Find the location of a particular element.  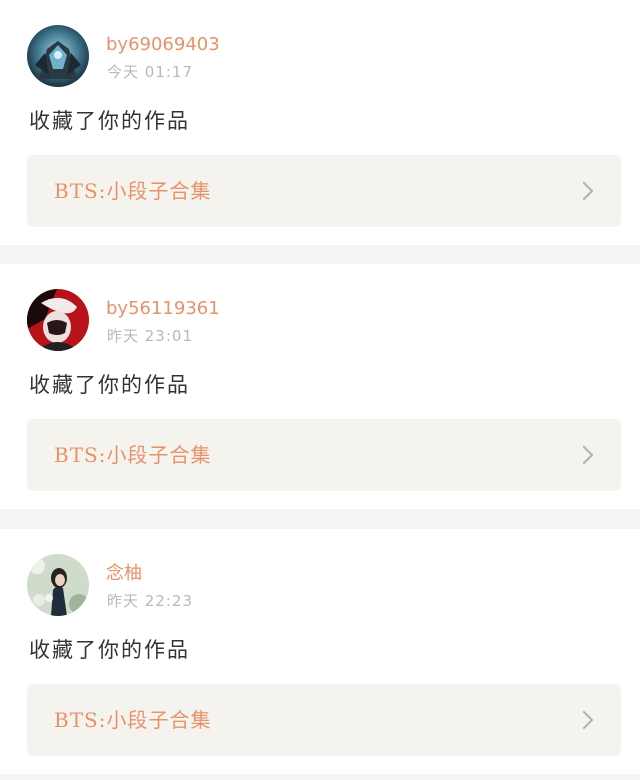

username: by56119361 is located at coordinates (163, 309).